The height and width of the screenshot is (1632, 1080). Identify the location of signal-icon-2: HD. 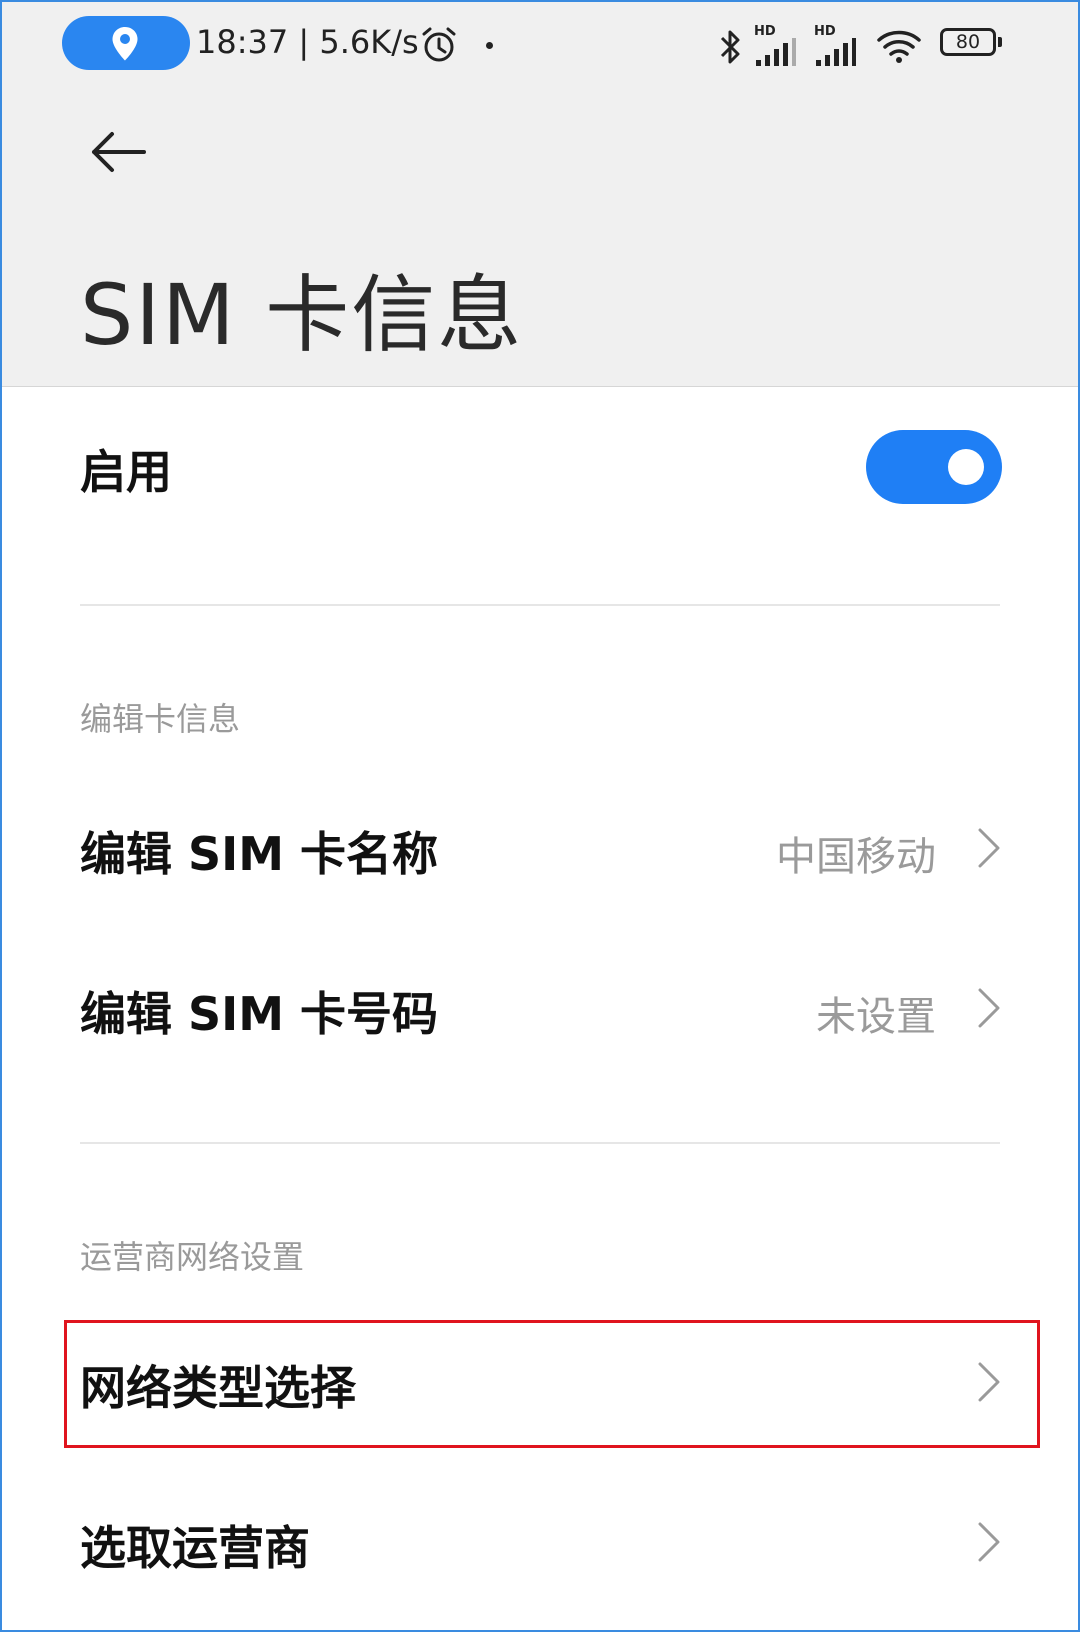
(836, 46).